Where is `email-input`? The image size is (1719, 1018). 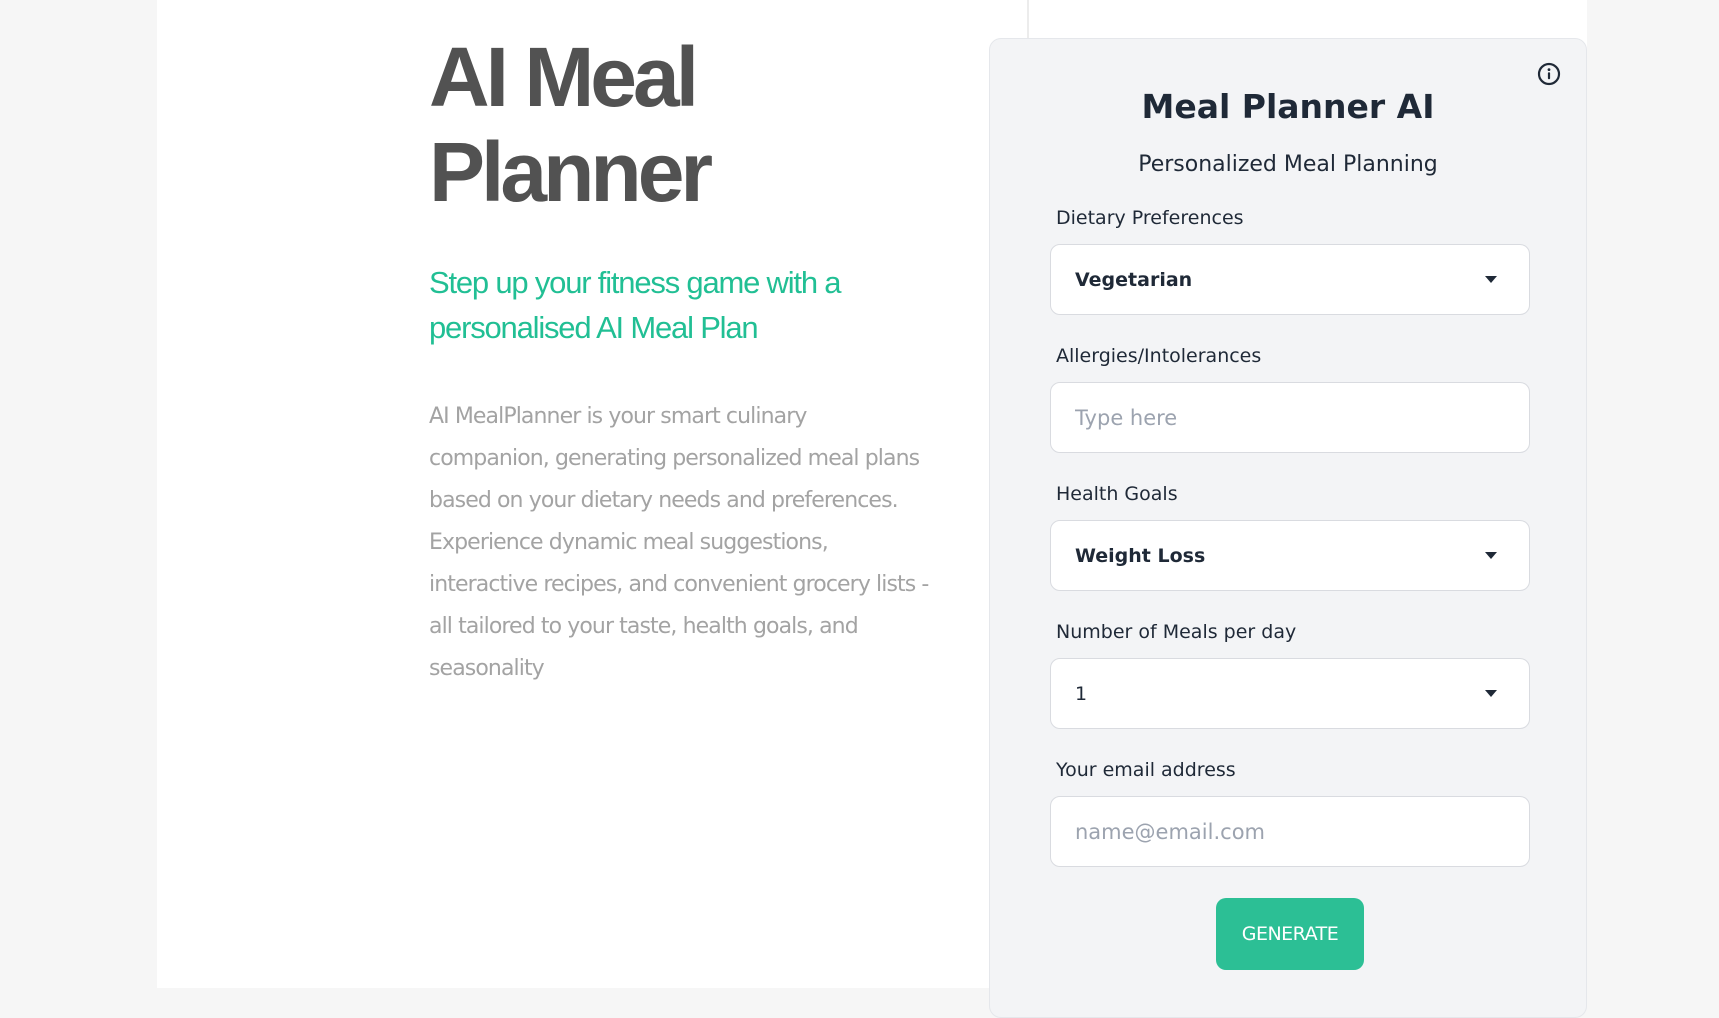
email-input is located at coordinates (1290, 831).